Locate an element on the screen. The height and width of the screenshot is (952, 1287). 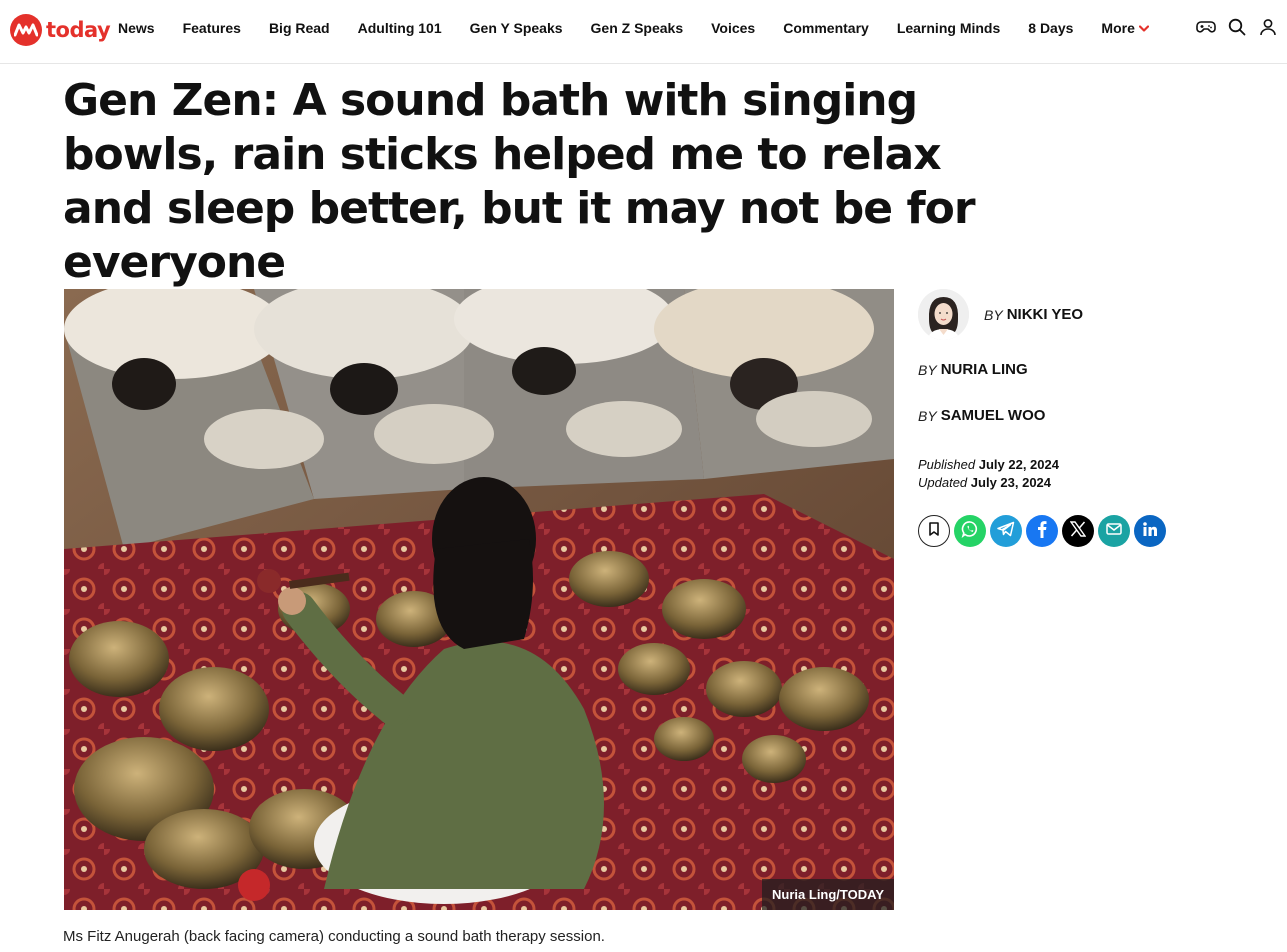
published-date: July 22, 2024 is located at coordinates (1018, 464).